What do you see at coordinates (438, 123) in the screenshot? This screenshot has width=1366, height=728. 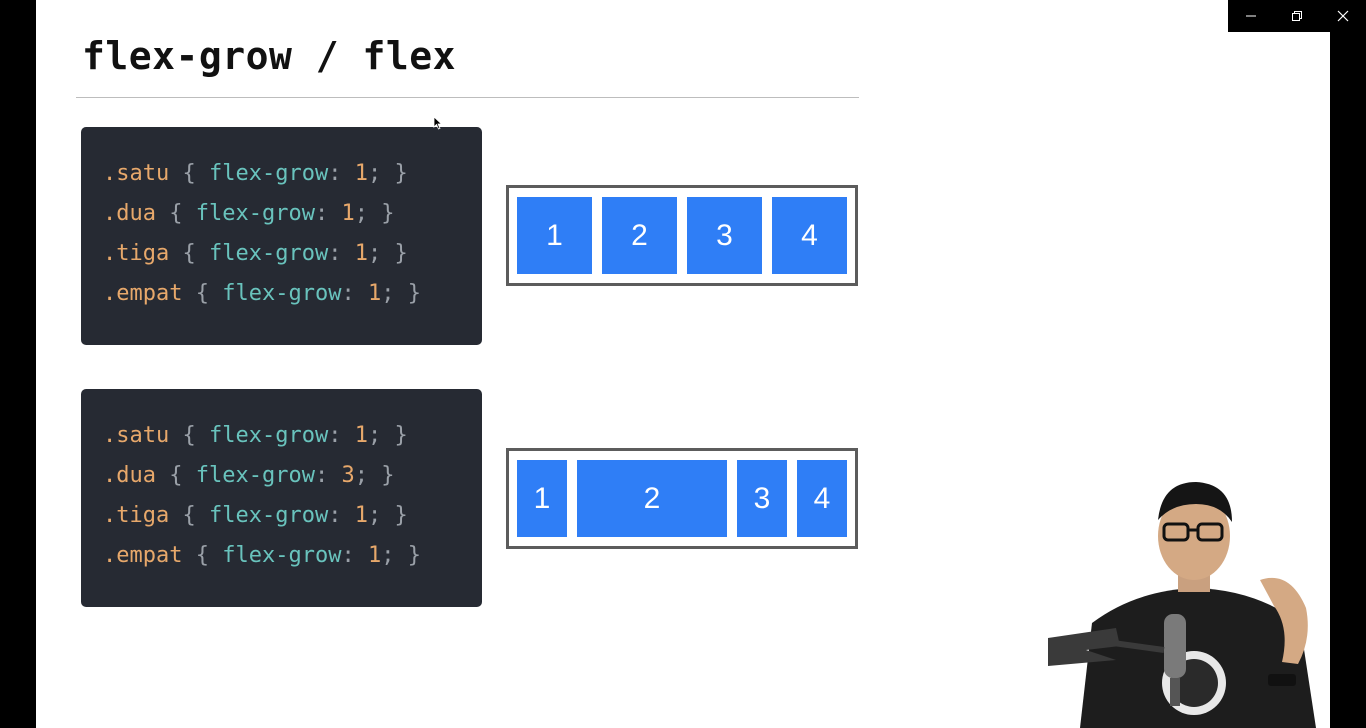 I see `mouse-cursor-icon` at bounding box center [438, 123].